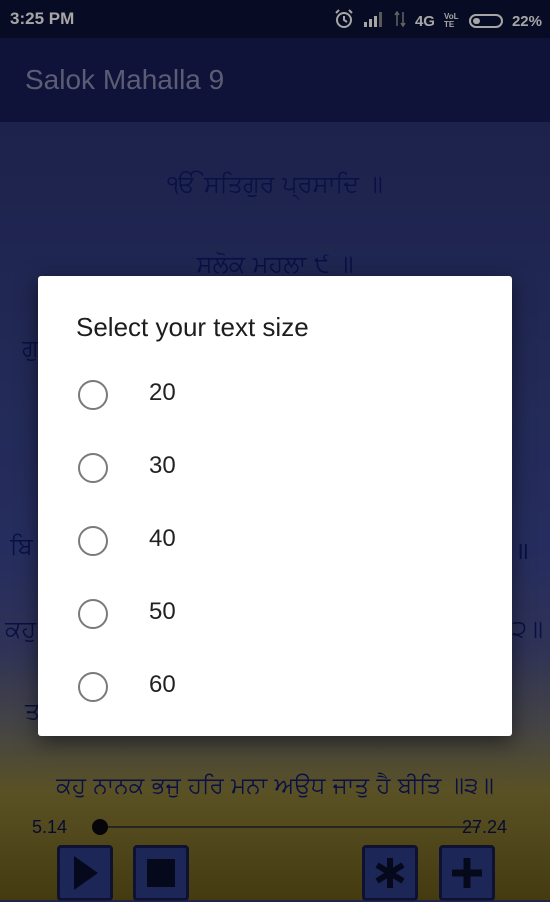 The image size is (550, 902). What do you see at coordinates (275, 469) in the screenshot?
I see `text-size-option-30: 30` at bounding box center [275, 469].